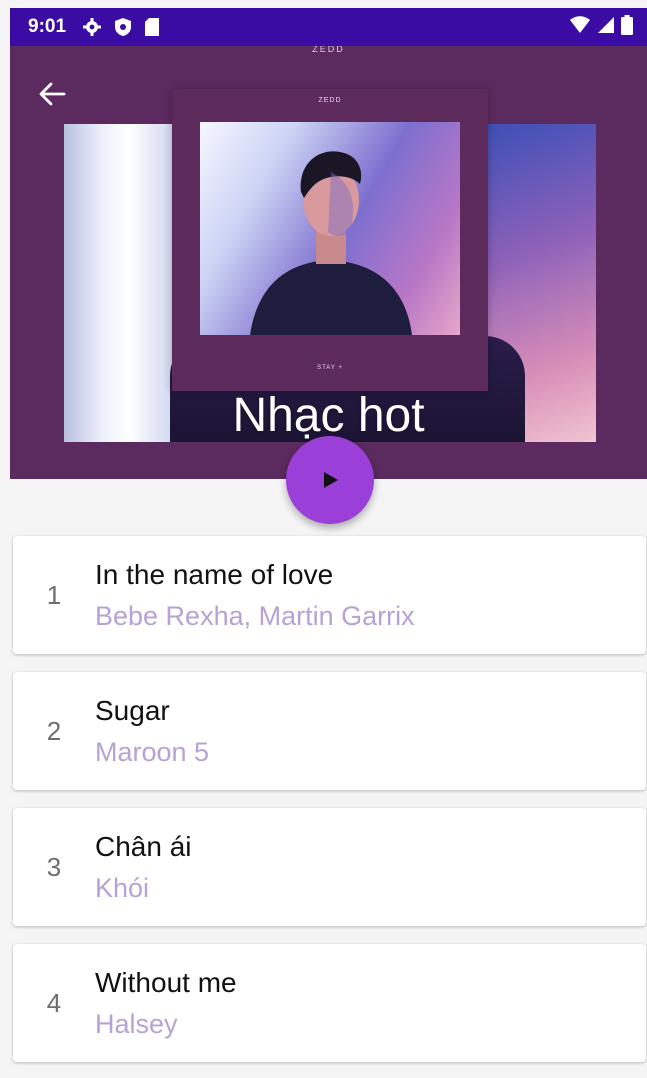 The height and width of the screenshot is (1078, 647). What do you see at coordinates (328, 50) in the screenshot?
I see `album-top-label: ZEDD` at bounding box center [328, 50].